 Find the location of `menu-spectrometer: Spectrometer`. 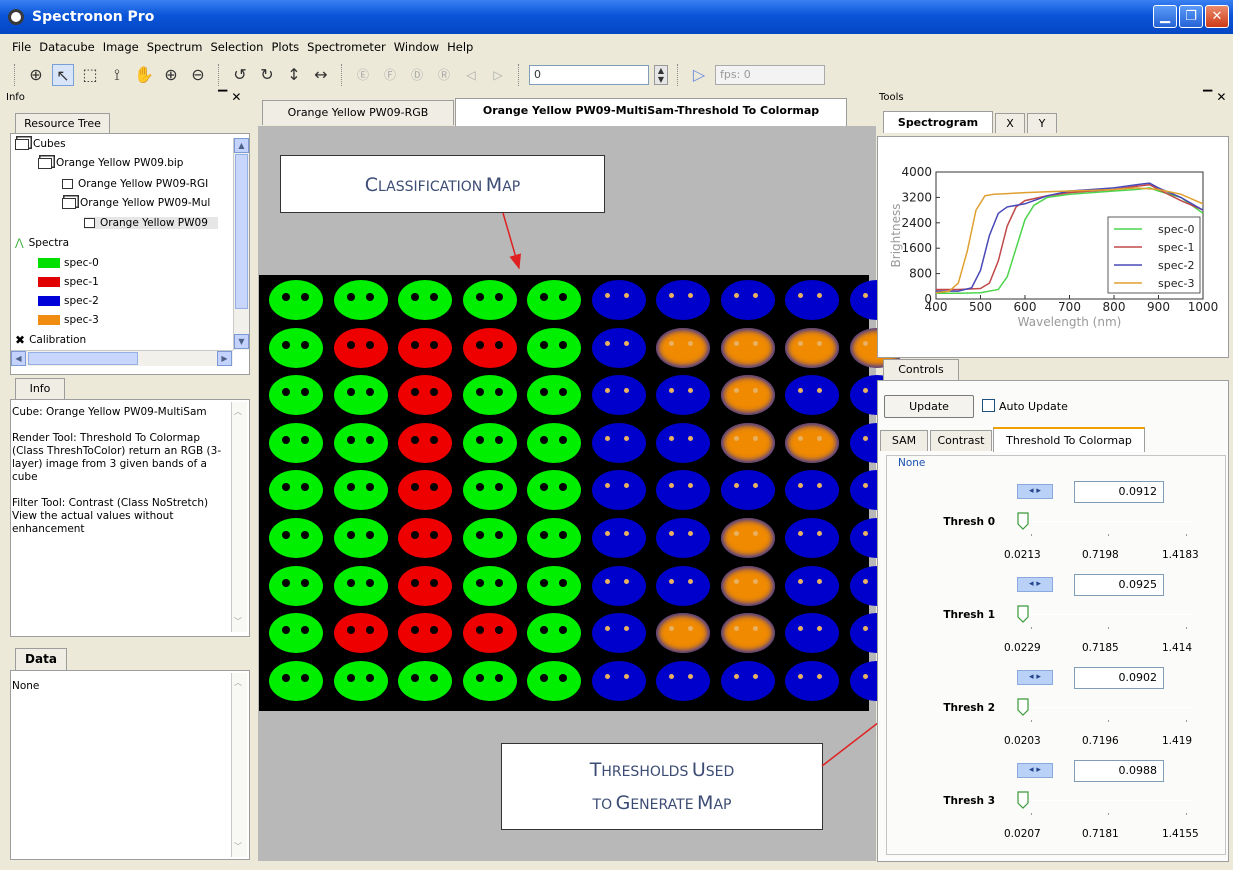

menu-spectrometer: Spectrometer is located at coordinates (346, 47).